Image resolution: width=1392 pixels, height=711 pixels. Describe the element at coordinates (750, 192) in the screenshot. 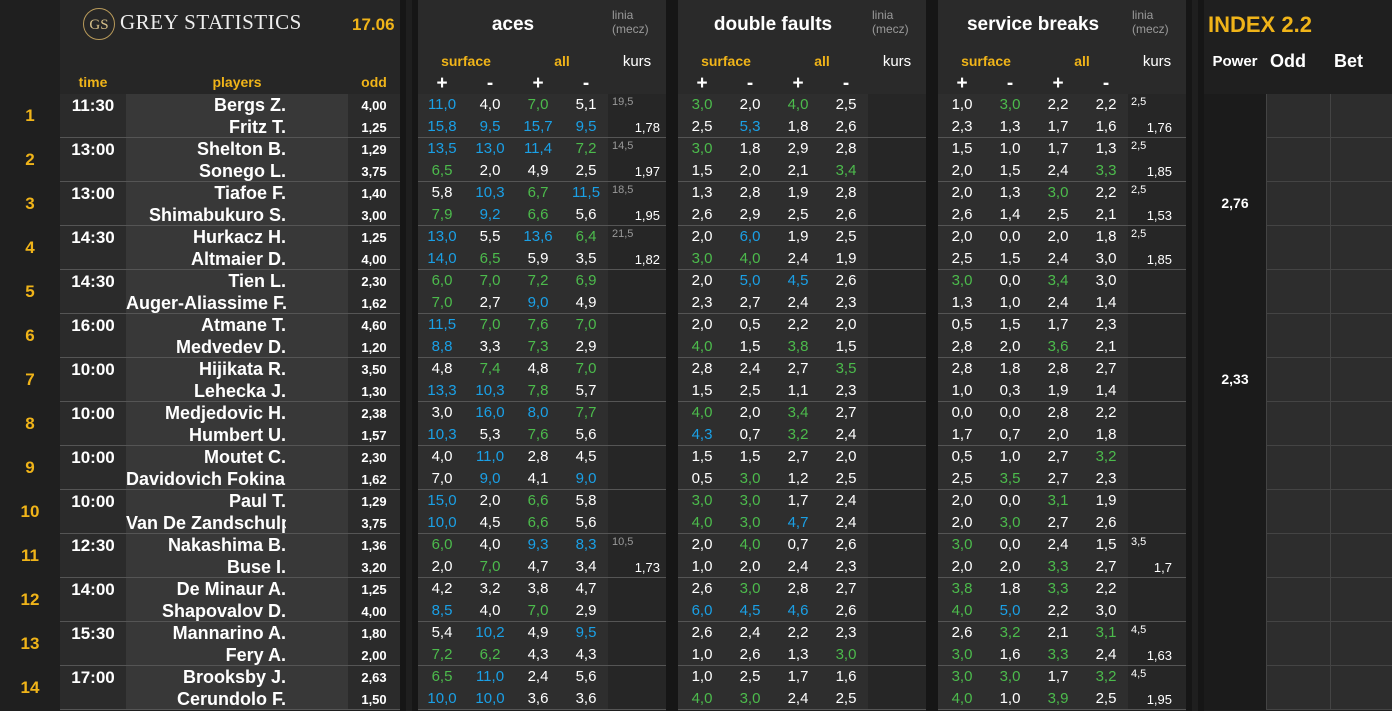

I see `df-value: 2,8` at that location.